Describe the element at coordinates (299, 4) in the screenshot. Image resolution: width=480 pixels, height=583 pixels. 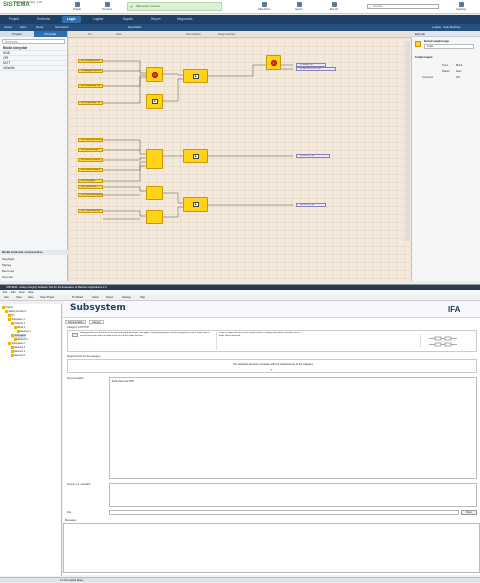
I see `export-icon` at that location.